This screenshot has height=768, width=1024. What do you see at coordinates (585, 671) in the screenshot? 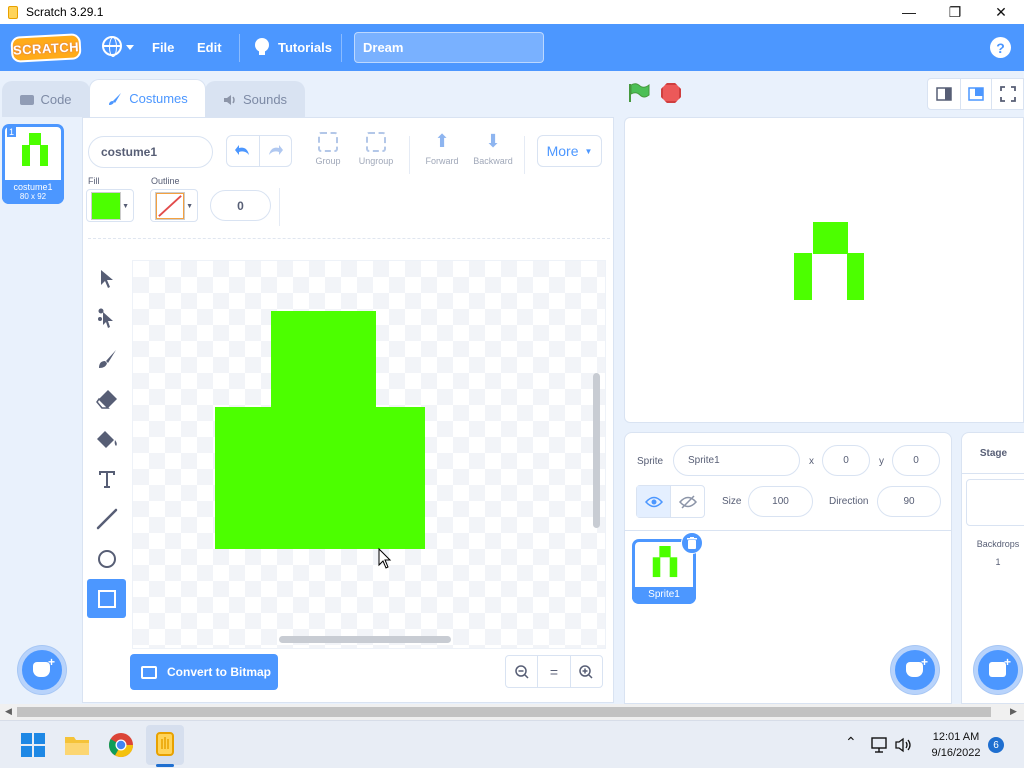
I see `zoom-in-button` at bounding box center [585, 671].